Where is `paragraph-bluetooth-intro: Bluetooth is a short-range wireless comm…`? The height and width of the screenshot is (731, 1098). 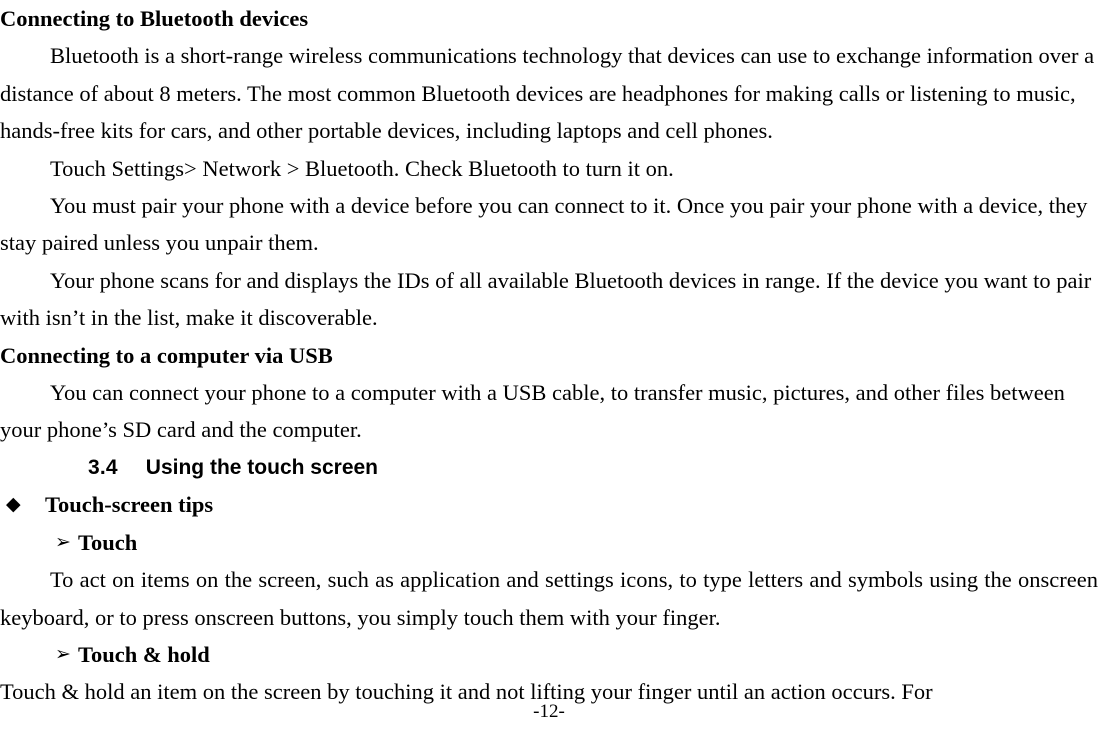
paragraph-bluetooth-intro: Bluetooth is a short-range wireless comm… is located at coordinates (547, 93).